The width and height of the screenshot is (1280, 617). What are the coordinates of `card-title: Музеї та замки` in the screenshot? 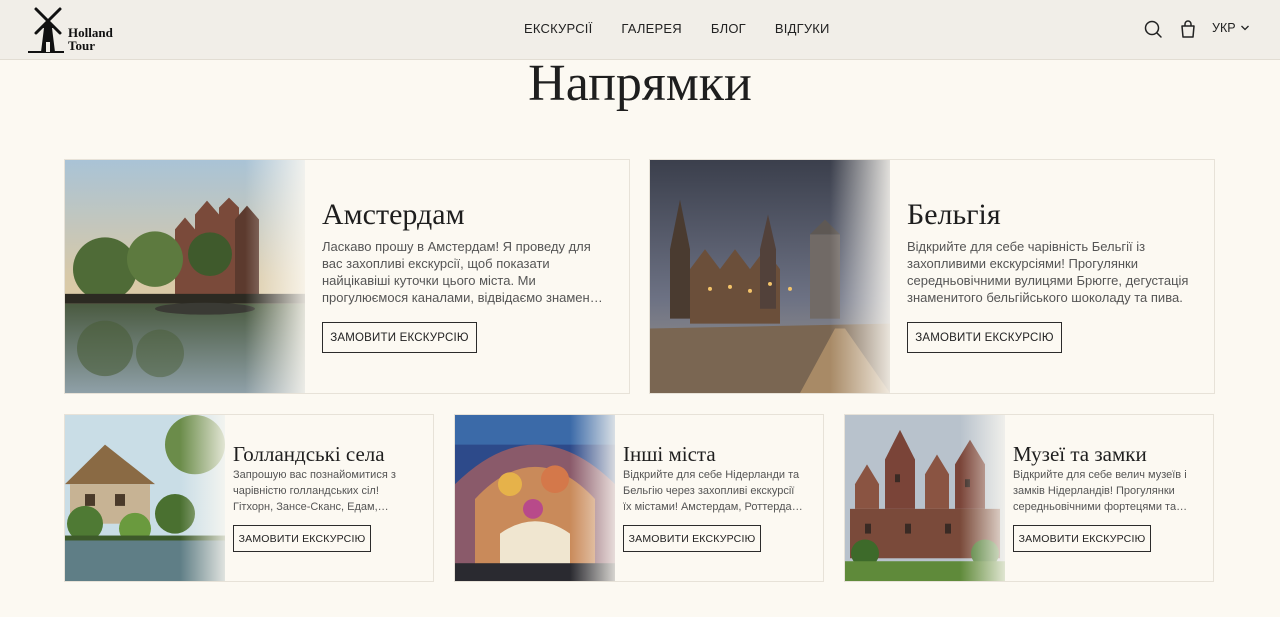 It's located at (1080, 454).